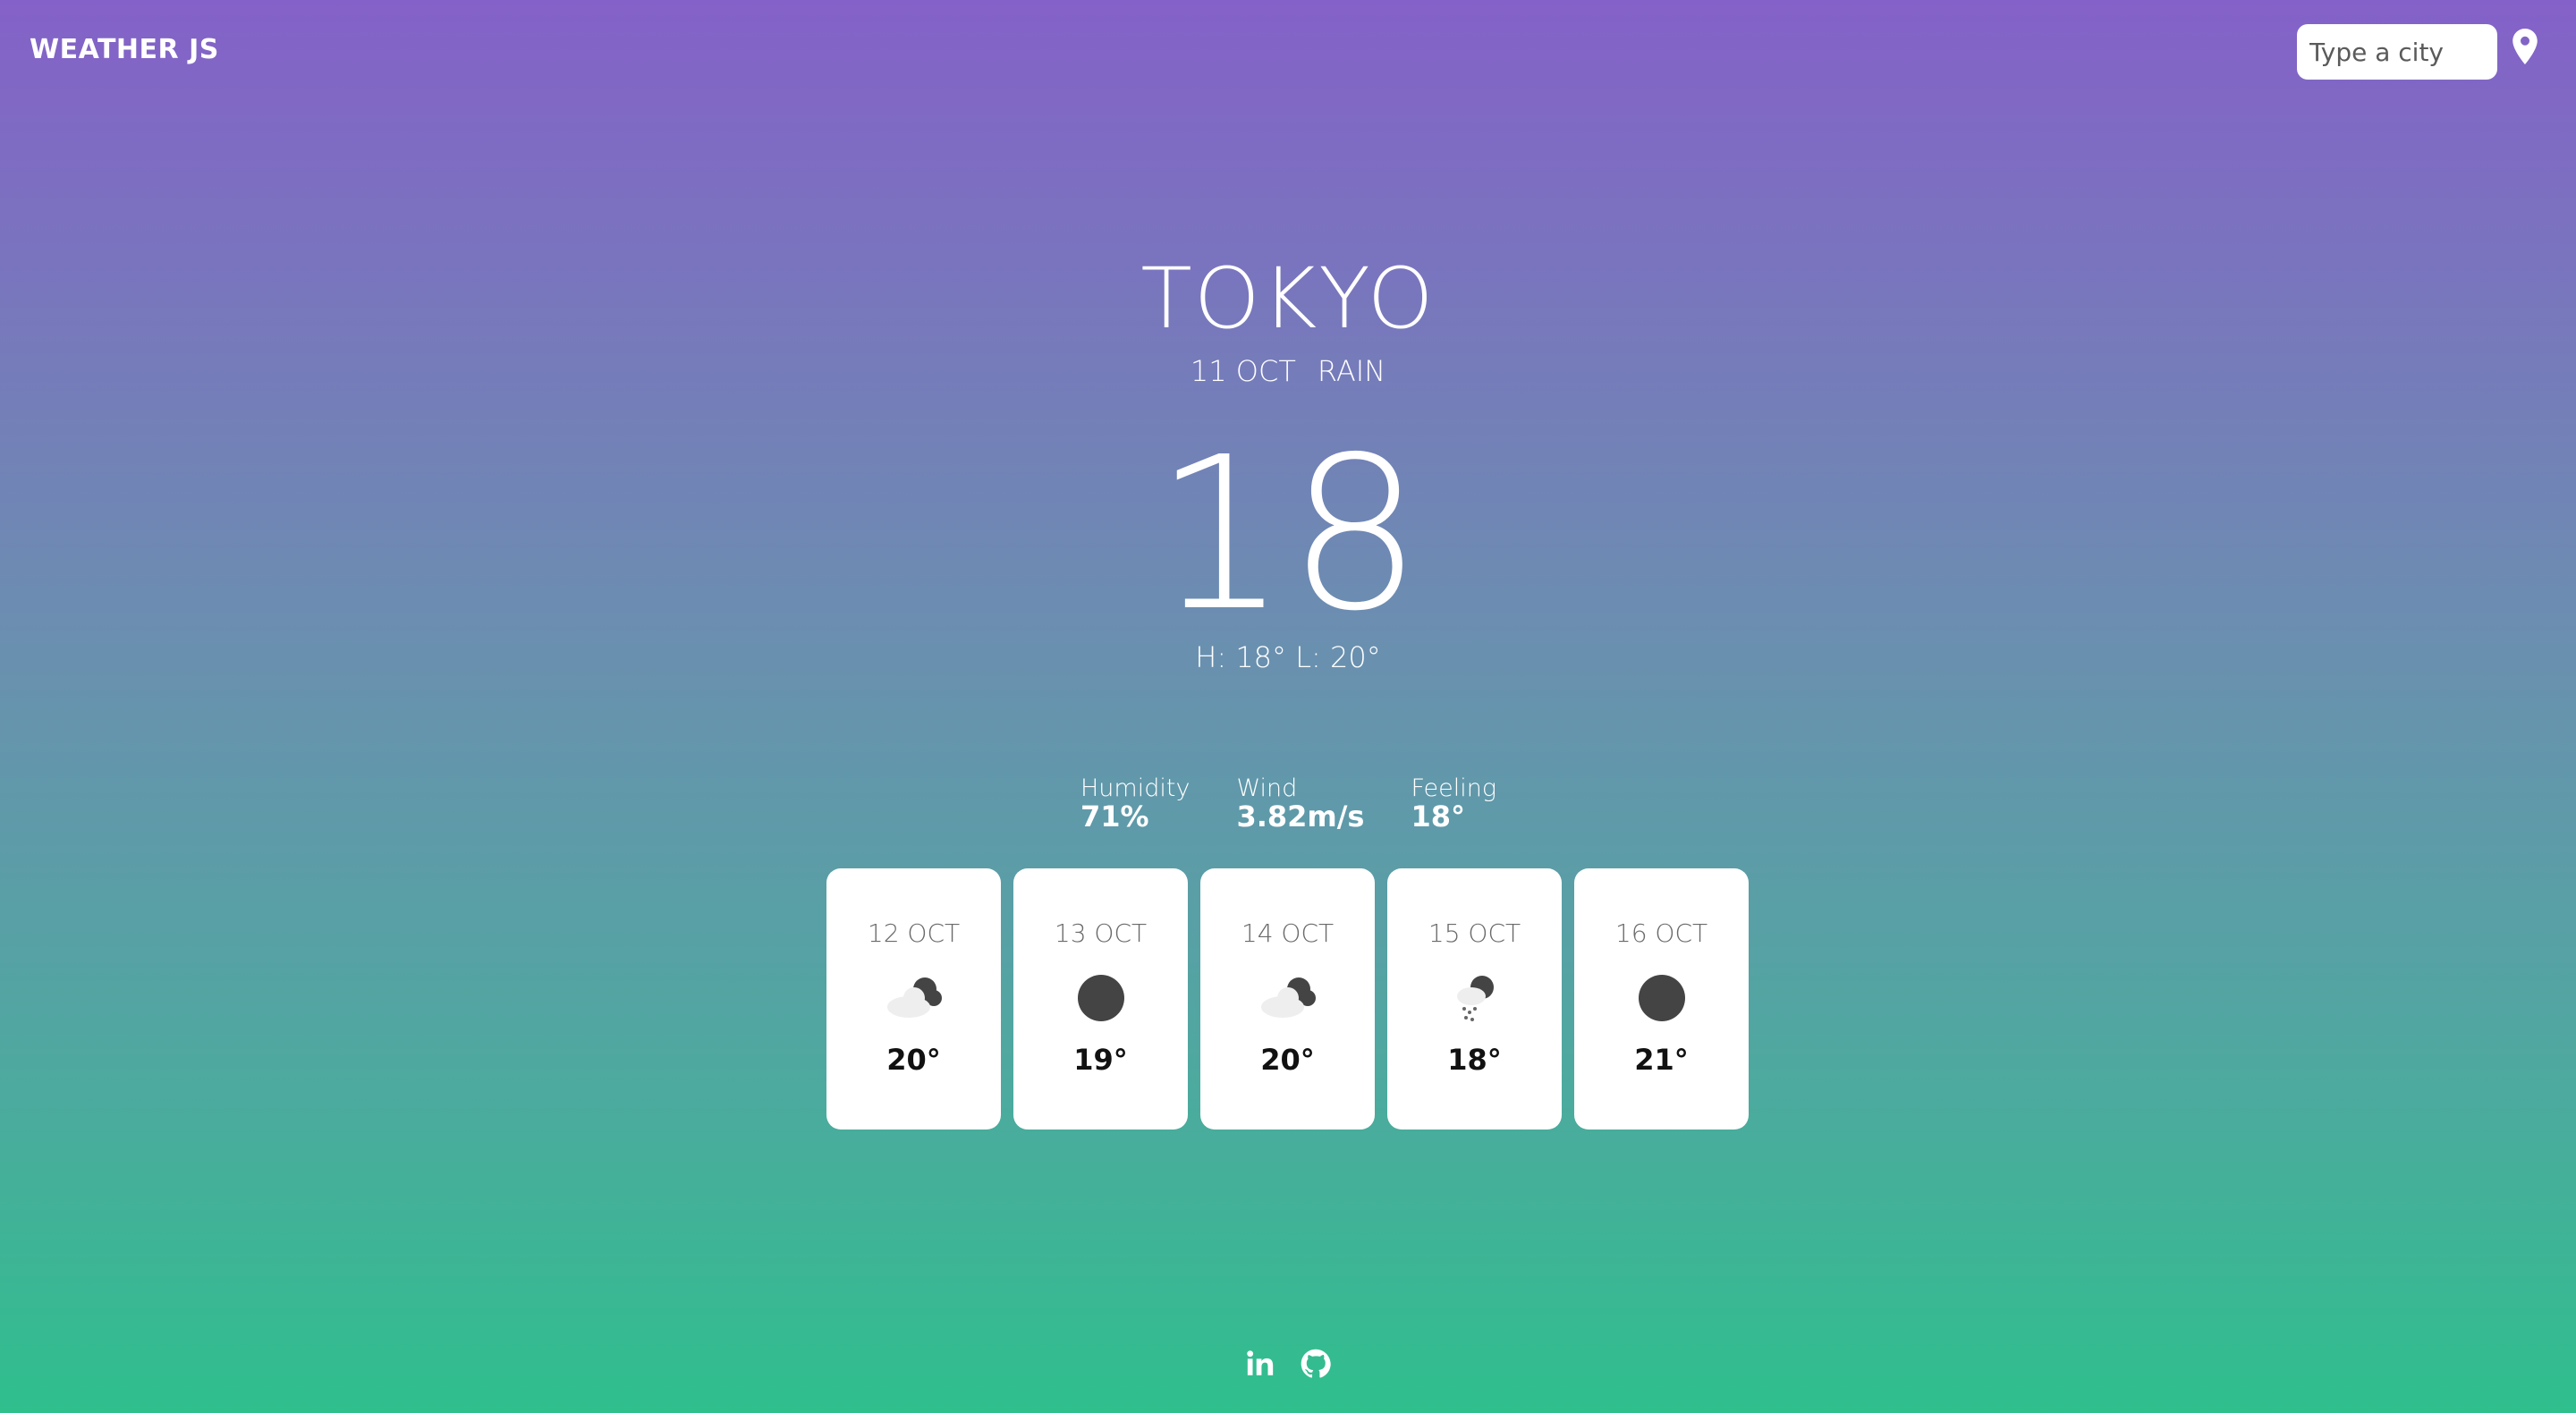 The width and height of the screenshot is (2576, 1413). Describe the element at coordinates (124, 49) in the screenshot. I see `app-logo: WEATHER JS` at that location.